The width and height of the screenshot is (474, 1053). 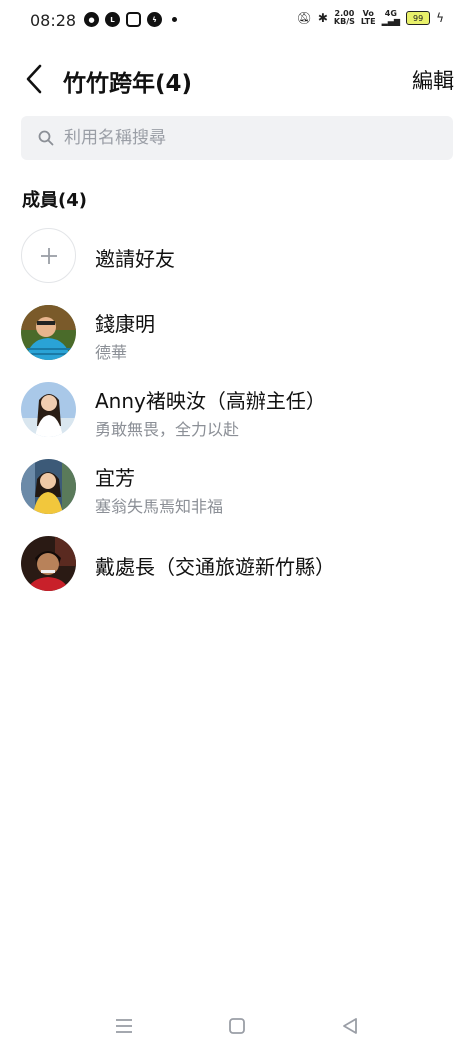 I want to click on member-name: Anny褚映汝（高辦主任）, so click(x=210, y=401).